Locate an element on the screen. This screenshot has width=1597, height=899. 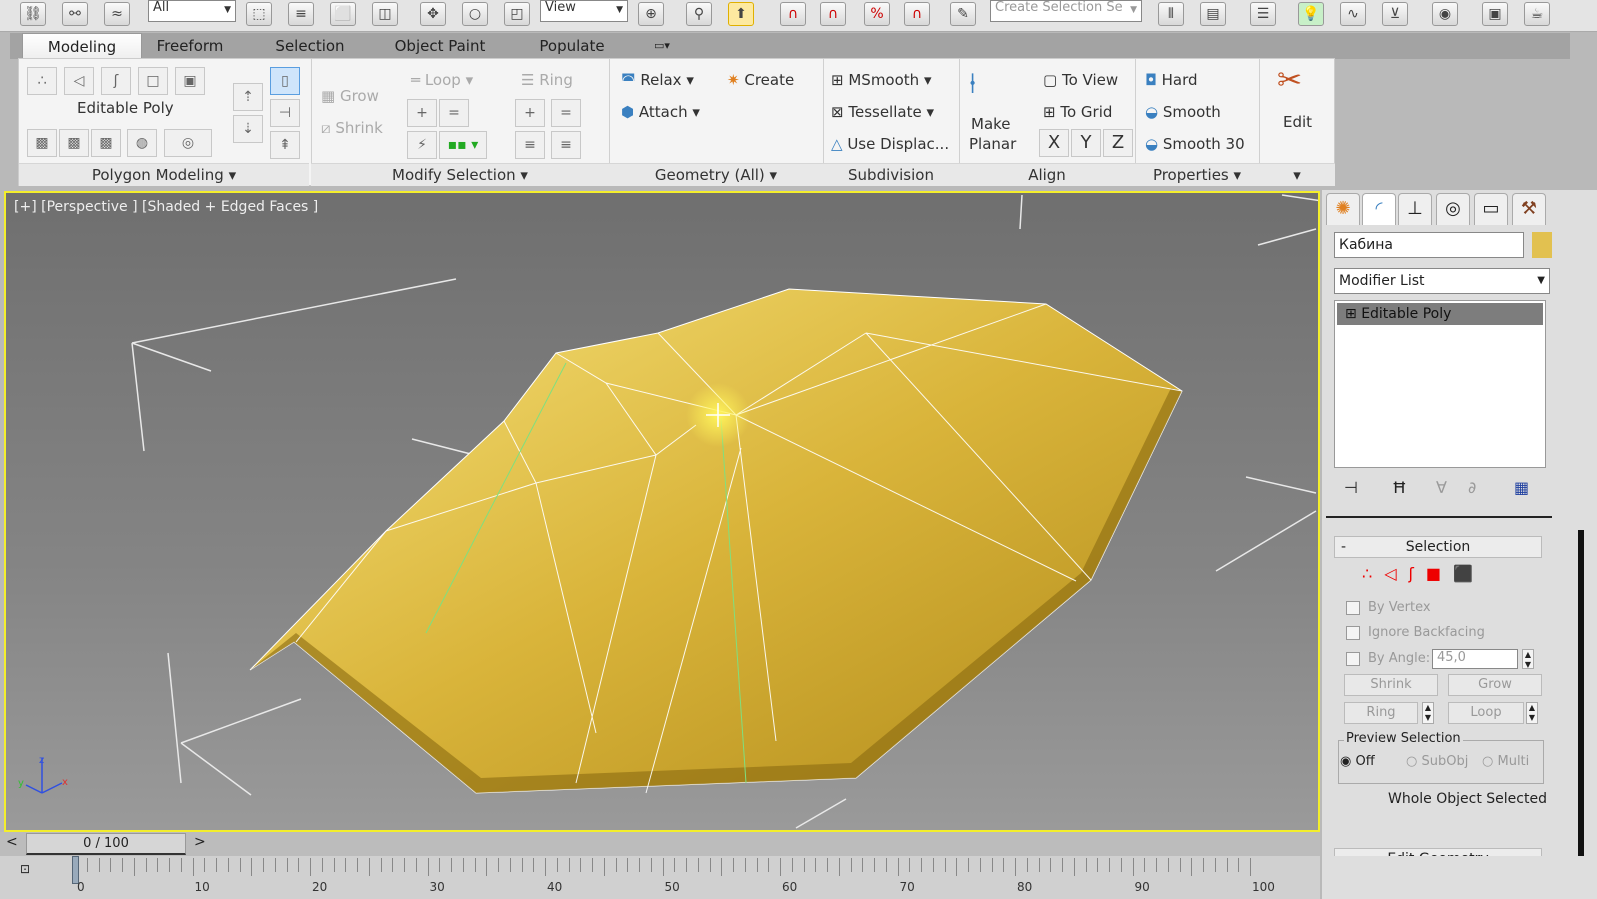
vertex-icon: ∴ is located at coordinates (1373, 573).